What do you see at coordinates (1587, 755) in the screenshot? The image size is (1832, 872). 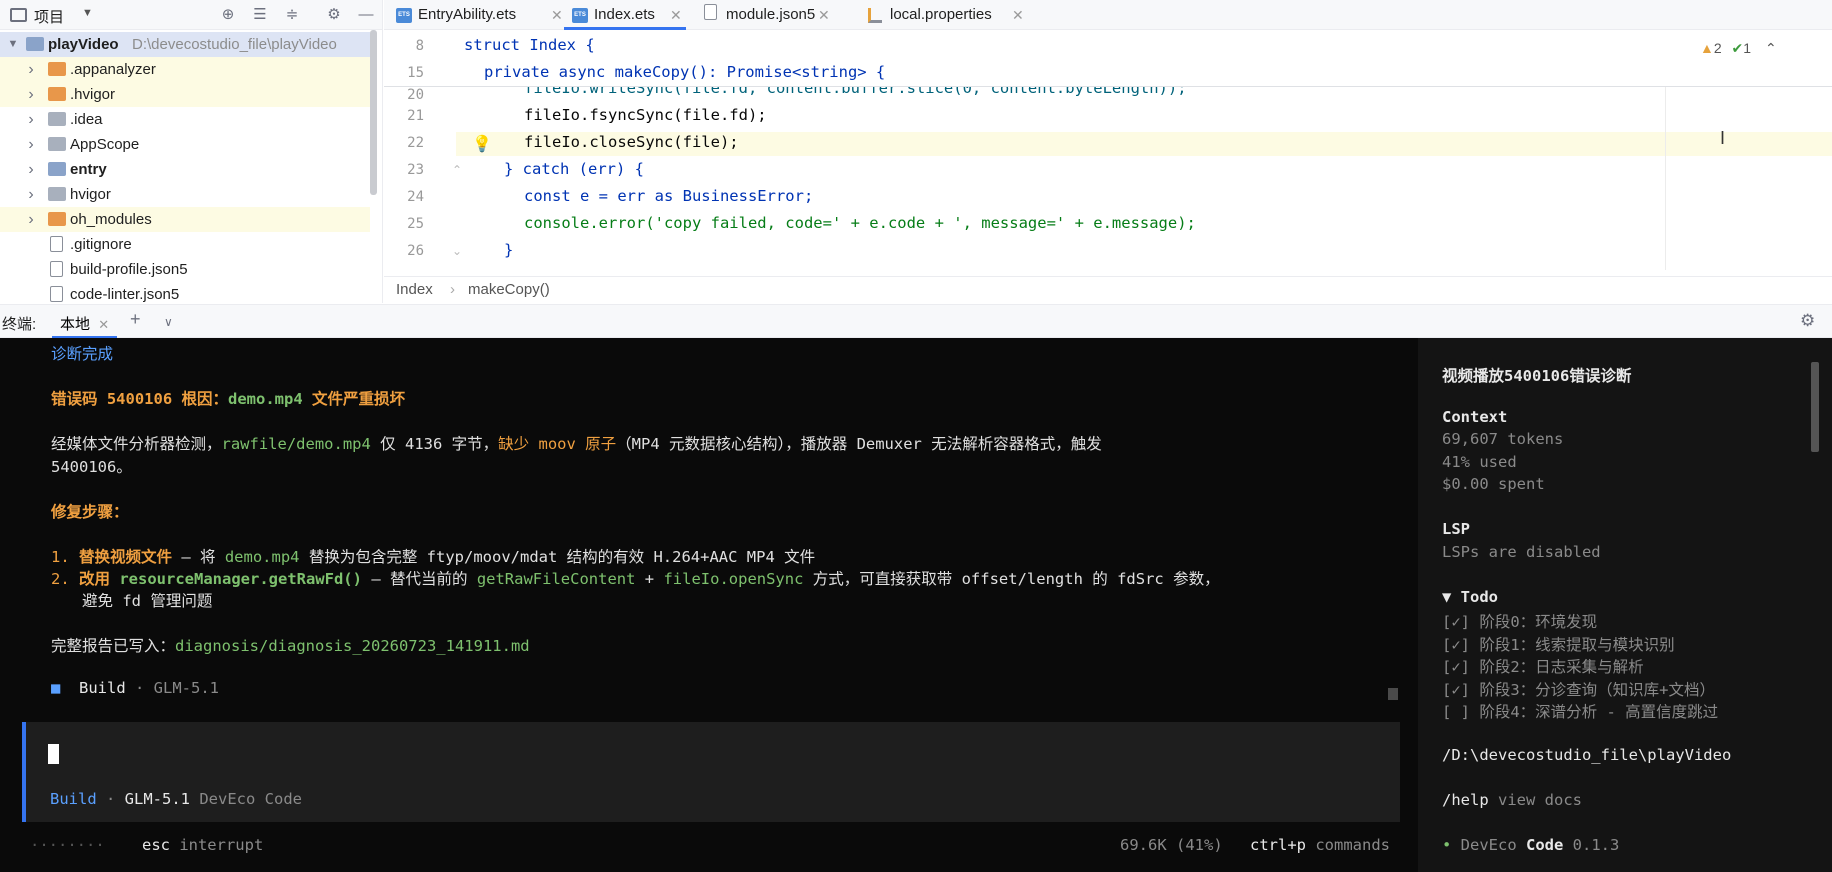 I see `cwd-path: /D:\devecostudio_file\playVideo` at bounding box center [1587, 755].